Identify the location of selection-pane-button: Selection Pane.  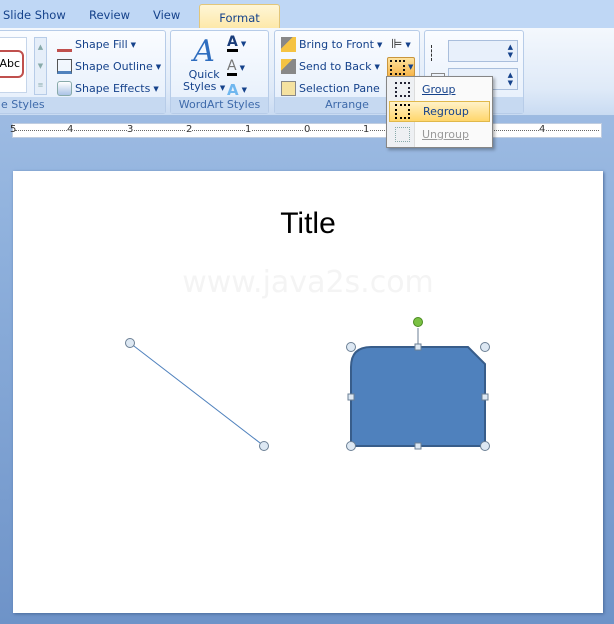
(330, 88).